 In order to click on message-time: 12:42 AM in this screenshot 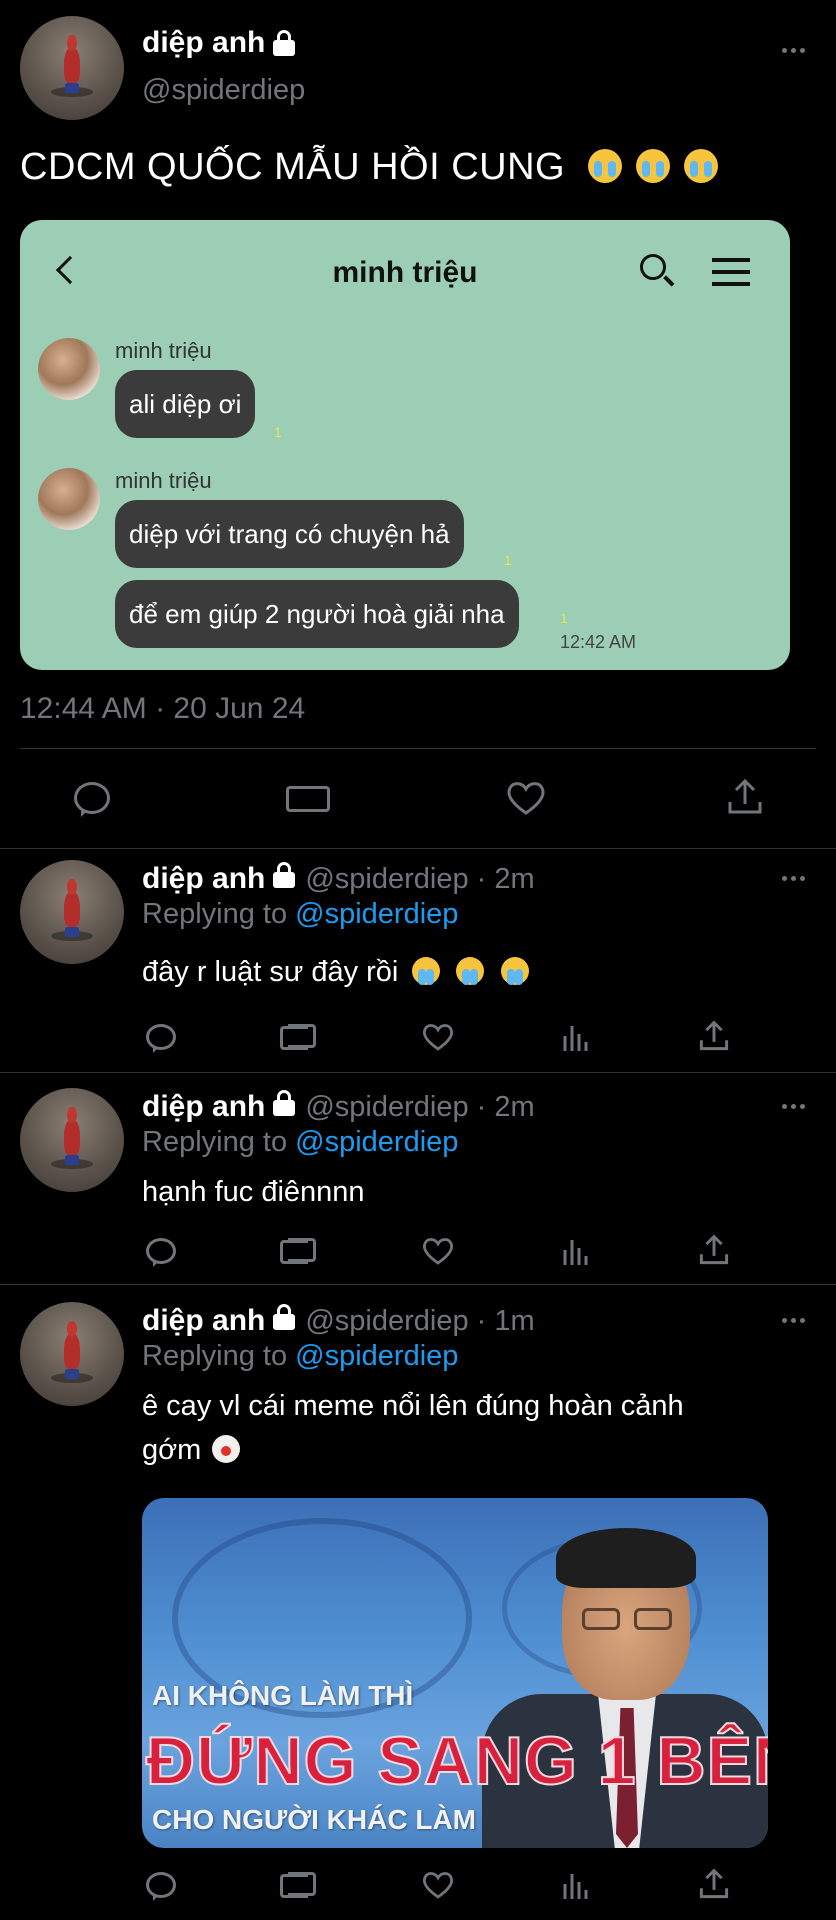, I will do `click(598, 642)`.